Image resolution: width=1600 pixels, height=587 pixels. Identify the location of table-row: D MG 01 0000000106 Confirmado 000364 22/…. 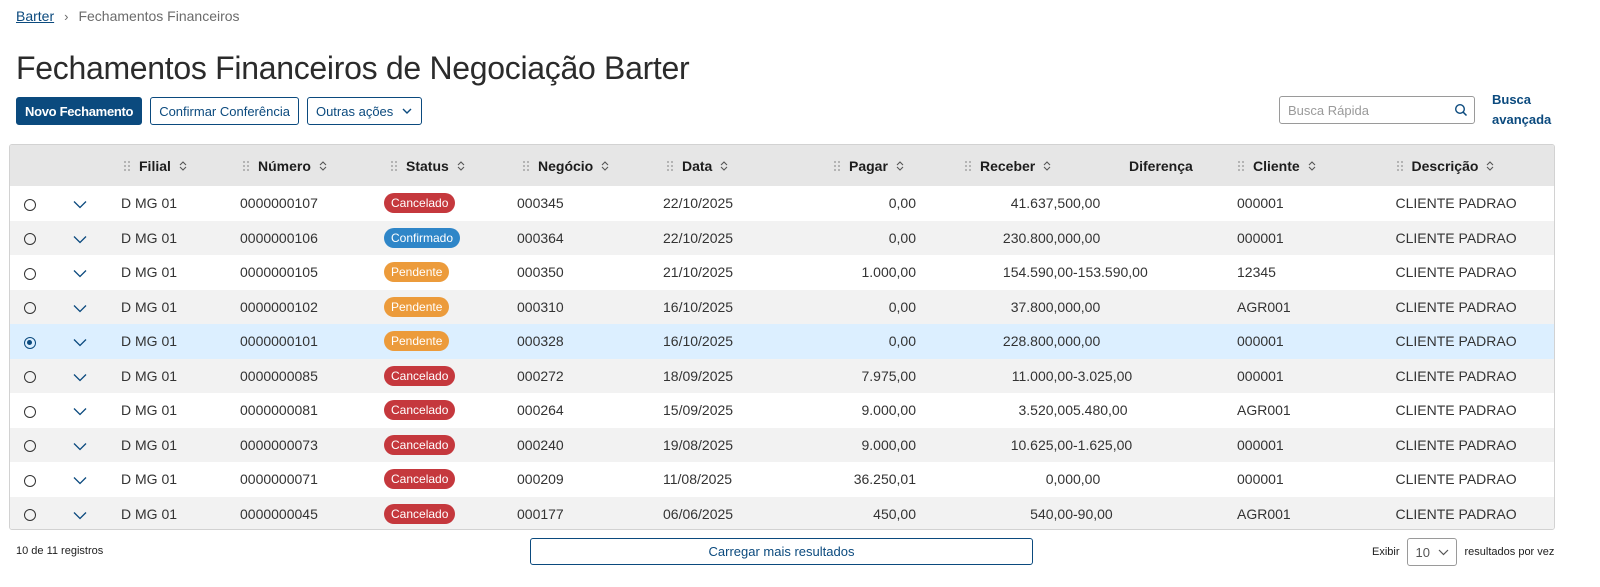
(782, 237).